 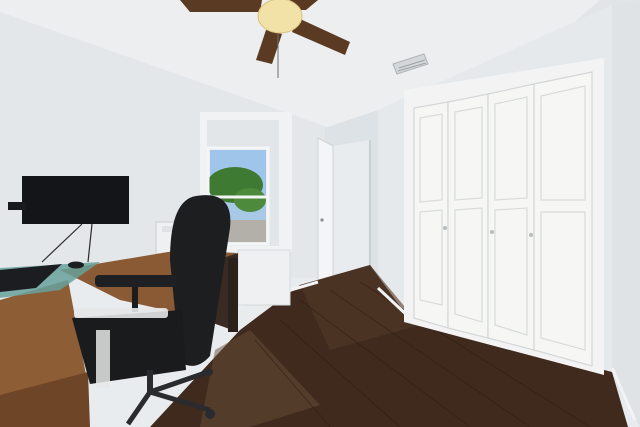 I want to click on closet-knob-right, so click(x=492, y=232).